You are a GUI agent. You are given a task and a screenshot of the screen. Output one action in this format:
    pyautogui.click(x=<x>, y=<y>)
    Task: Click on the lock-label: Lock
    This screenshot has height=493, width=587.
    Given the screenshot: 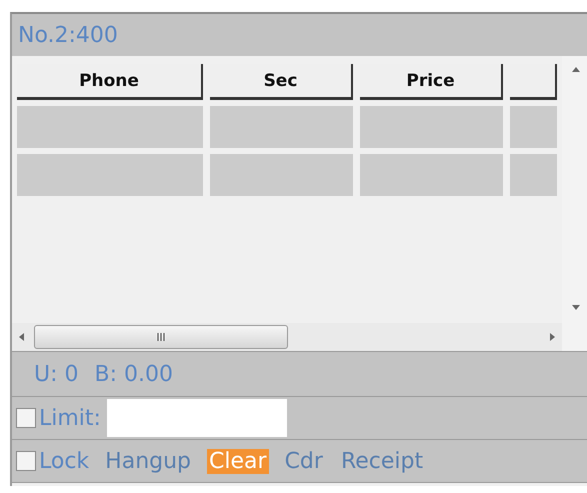 What is the action you would take?
    pyautogui.click(x=64, y=461)
    